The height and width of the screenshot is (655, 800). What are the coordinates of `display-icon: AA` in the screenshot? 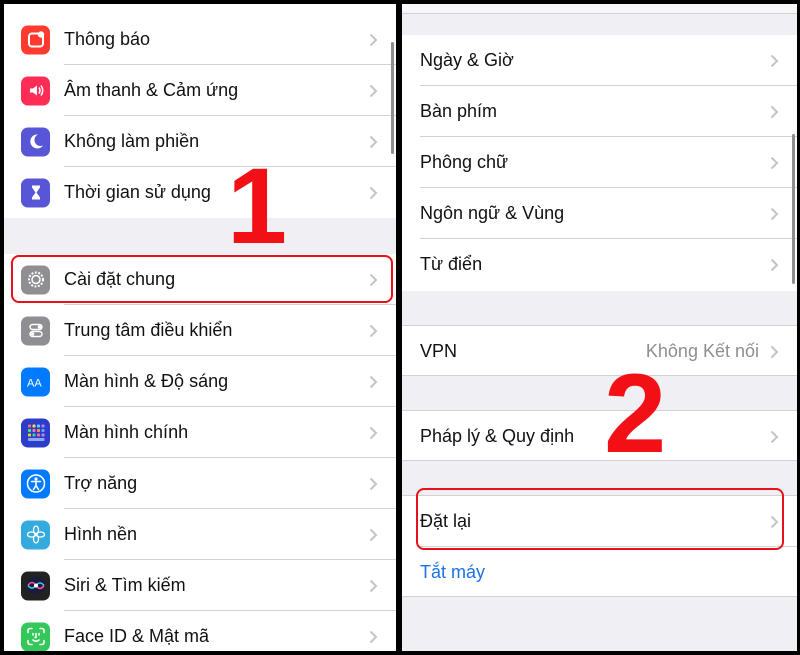 It's located at (35, 381).